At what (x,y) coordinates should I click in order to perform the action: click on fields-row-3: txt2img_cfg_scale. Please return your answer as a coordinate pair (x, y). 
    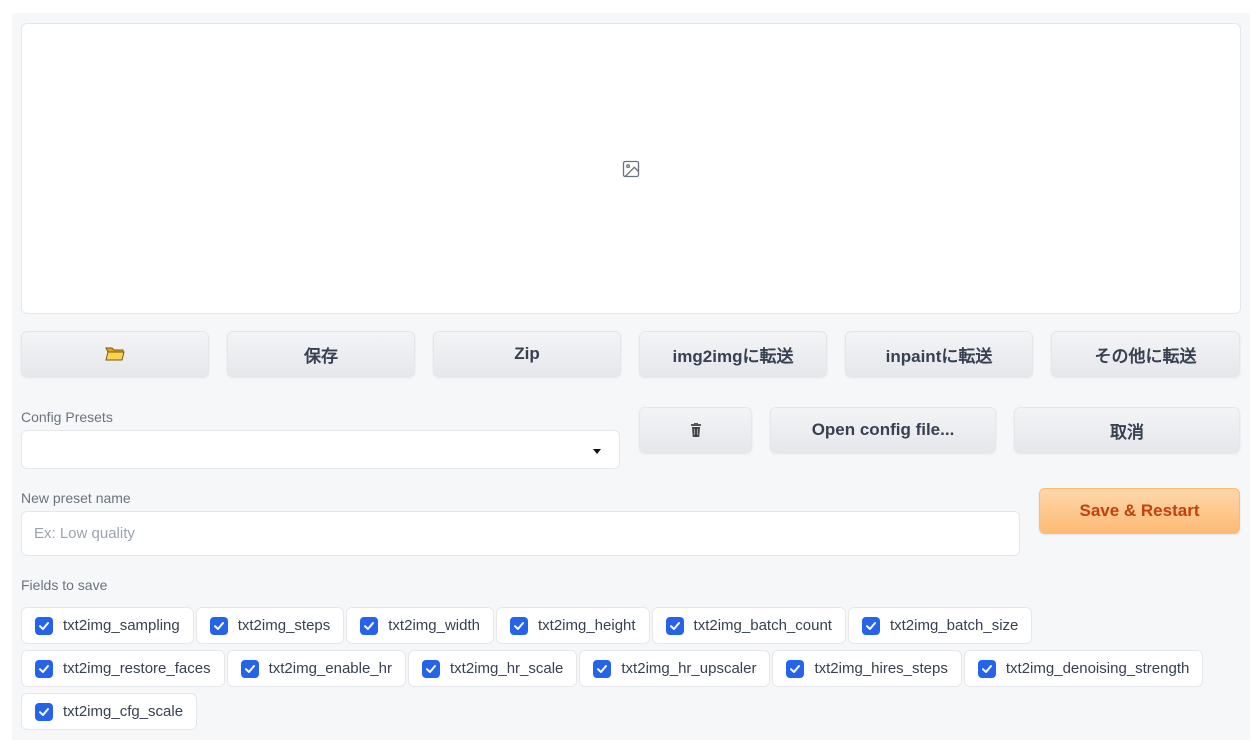
    Looking at the image, I should click on (109, 711).